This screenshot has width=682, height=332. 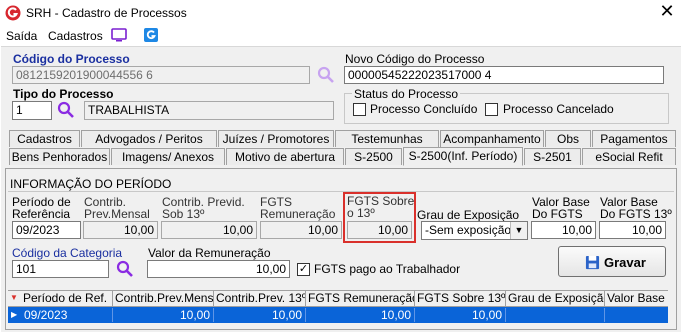 I want to click on fgts-pago-checkbox: ✓, so click(x=303, y=269).